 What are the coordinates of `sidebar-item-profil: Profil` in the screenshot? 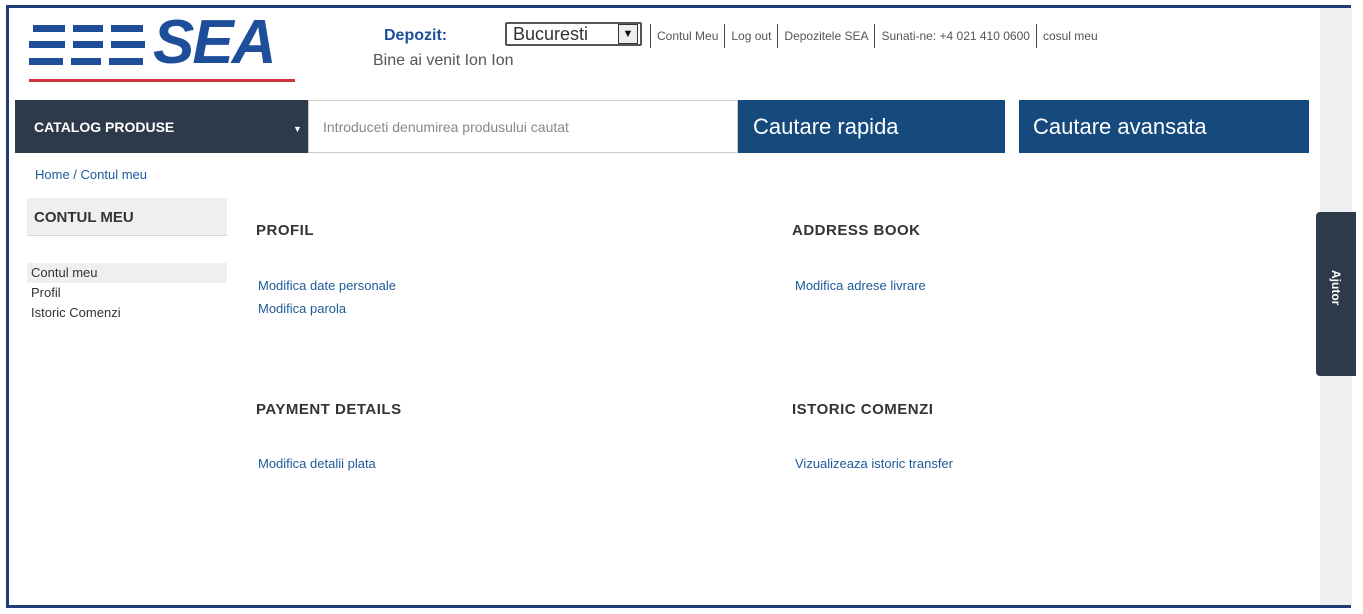 It's located at (127, 293).